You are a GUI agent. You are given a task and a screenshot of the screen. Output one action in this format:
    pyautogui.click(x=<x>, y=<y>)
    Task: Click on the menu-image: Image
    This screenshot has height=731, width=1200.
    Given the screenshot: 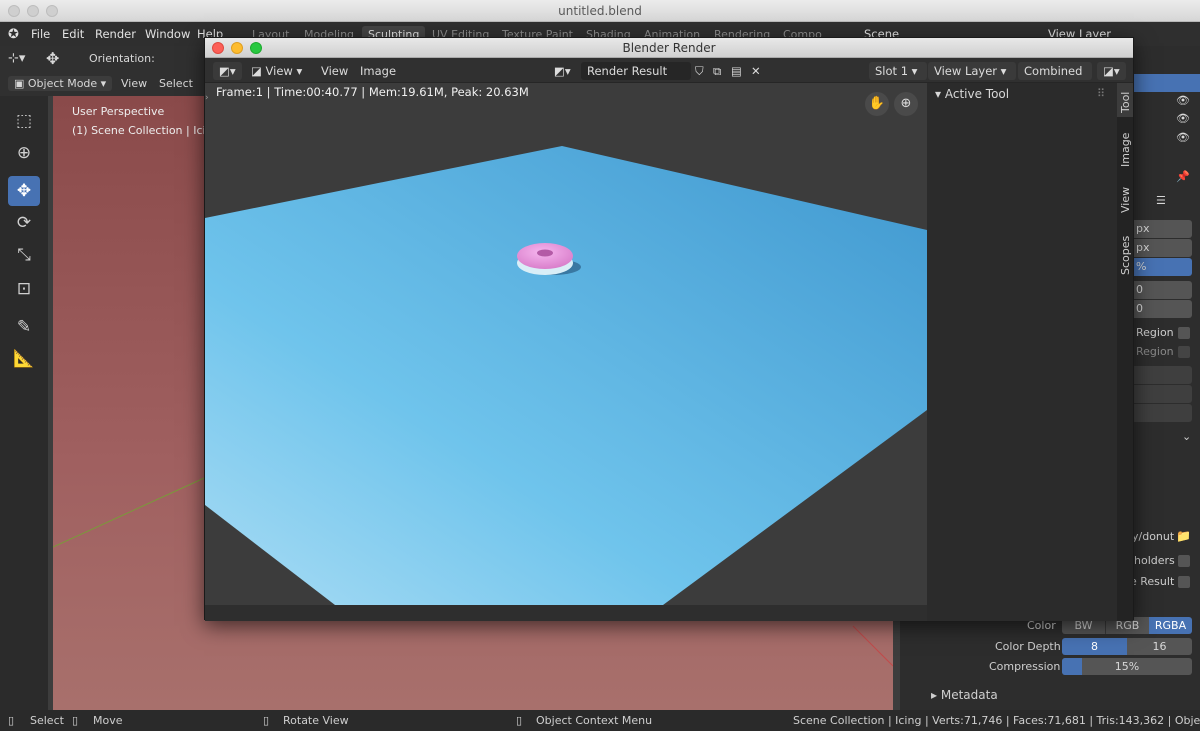 What is the action you would take?
    pyautogui.click(x=378, y=71)
    